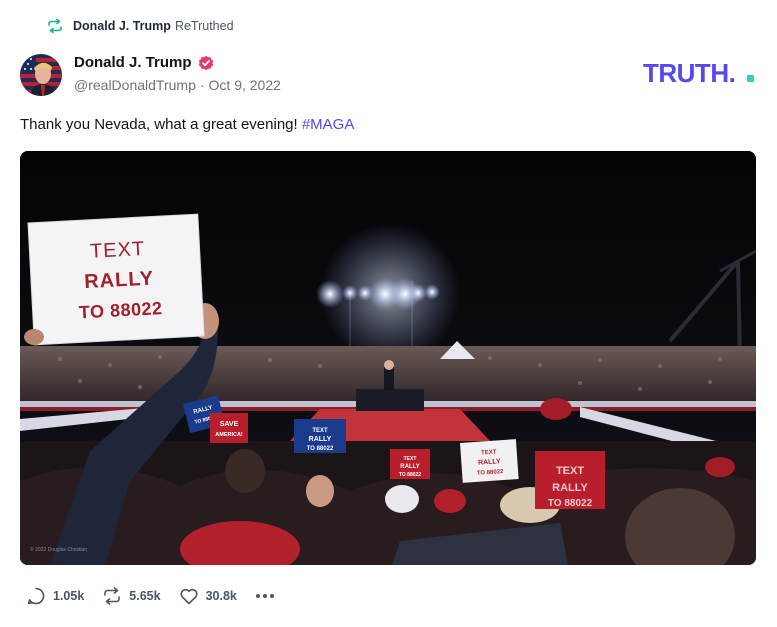 Image resolution: width=777 pixels, height=627 pixels. I want to click on like-button: 30.8k, so click(208, 596).